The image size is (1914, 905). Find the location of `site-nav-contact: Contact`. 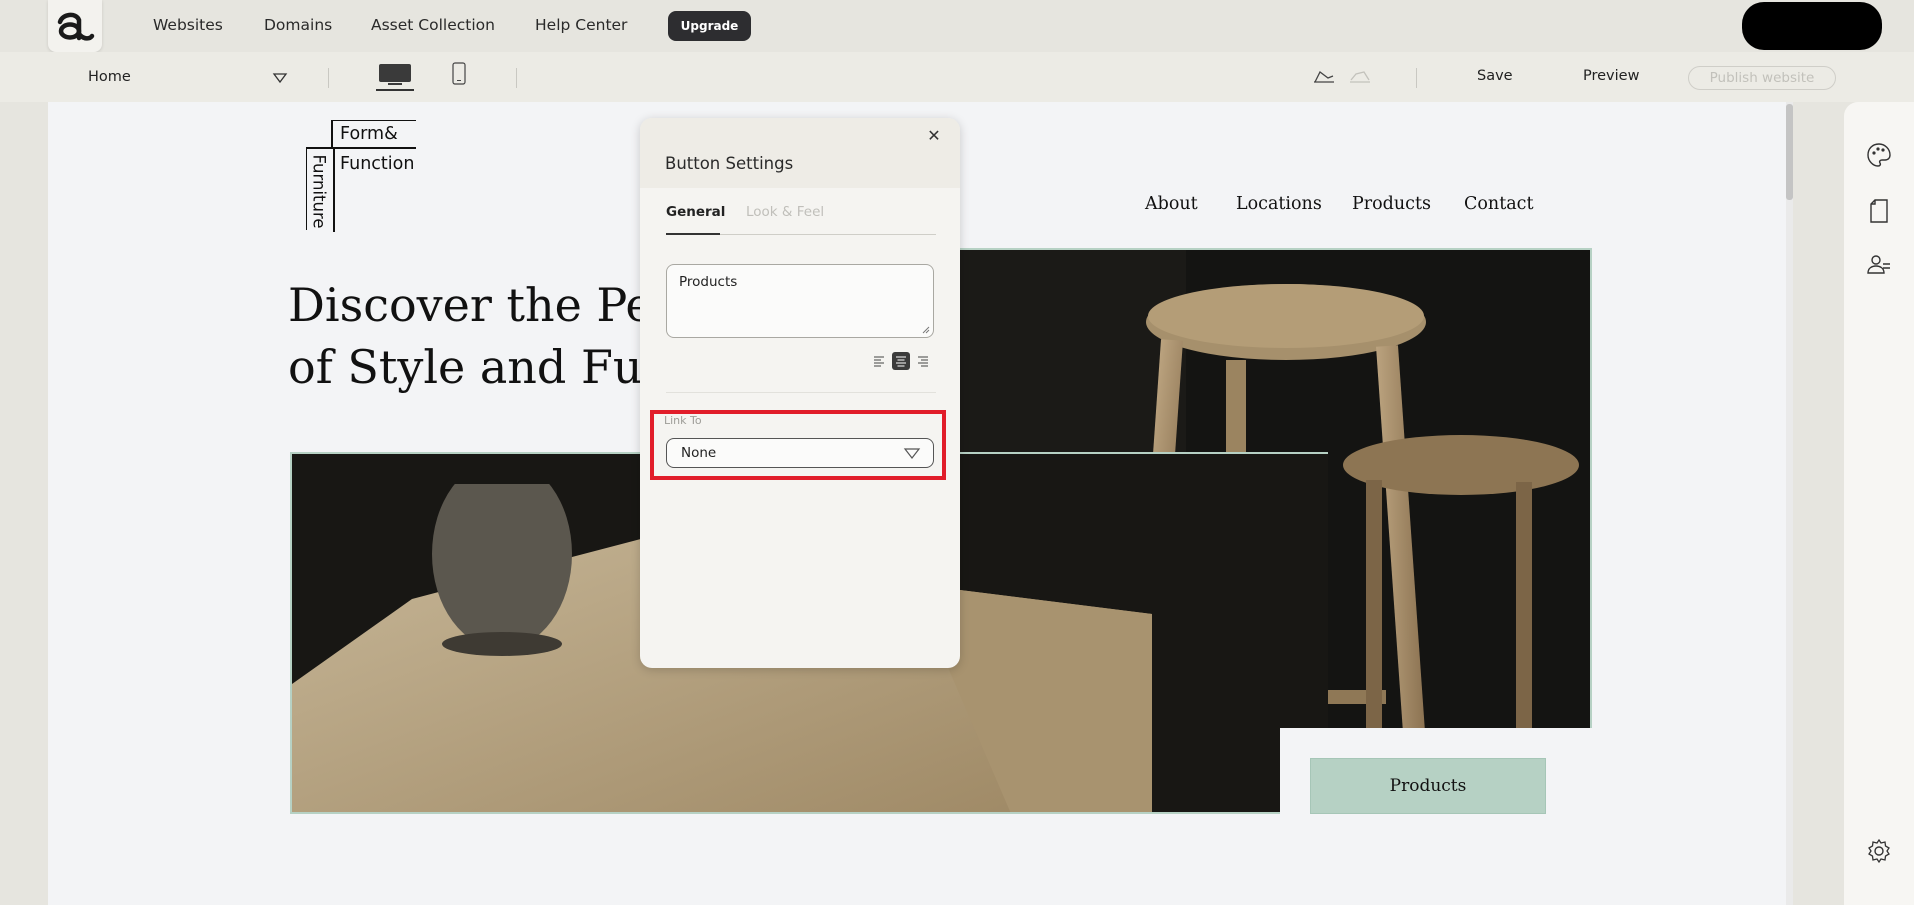

site-nav-contact: Contact is located at coordinates (1499, 204).